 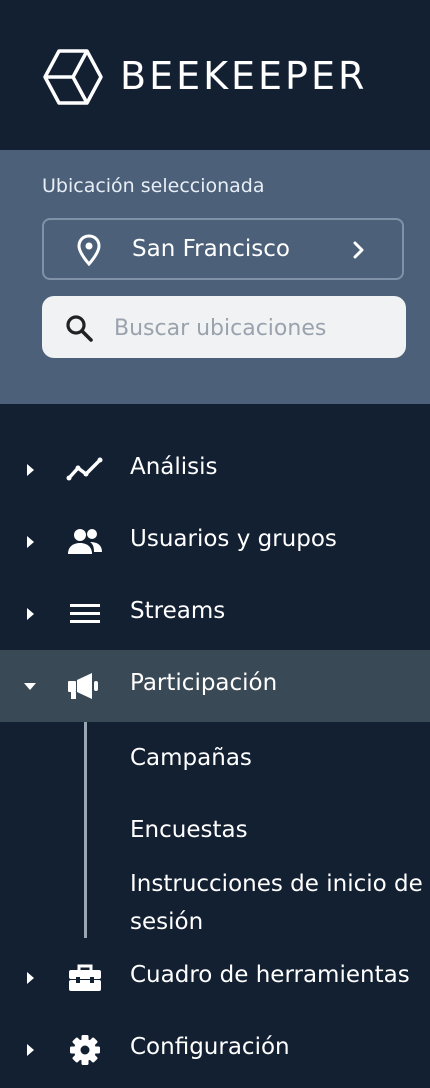 I want to click on location-label: Ubicación seleccionada, so click(x=153, y=186).